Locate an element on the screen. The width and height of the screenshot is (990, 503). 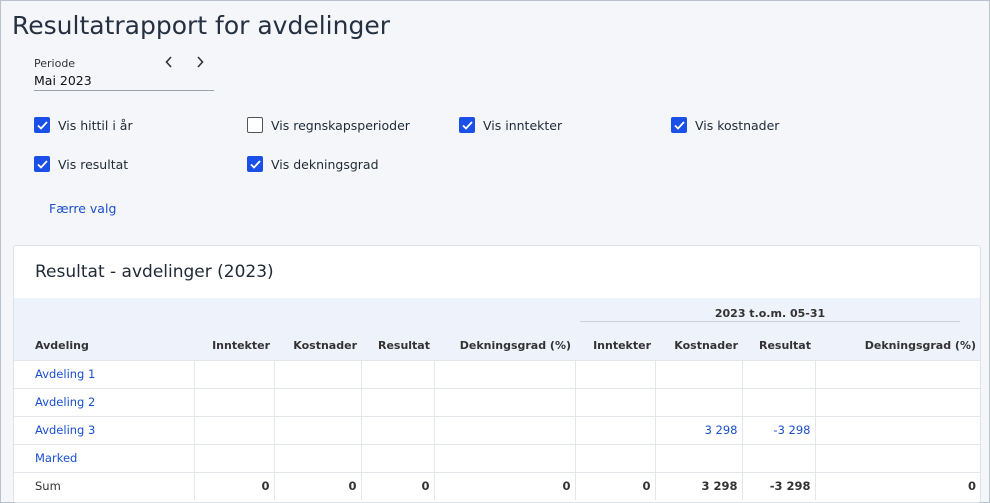
sum-cell: 3 298 is located at coordinates (698, 485).